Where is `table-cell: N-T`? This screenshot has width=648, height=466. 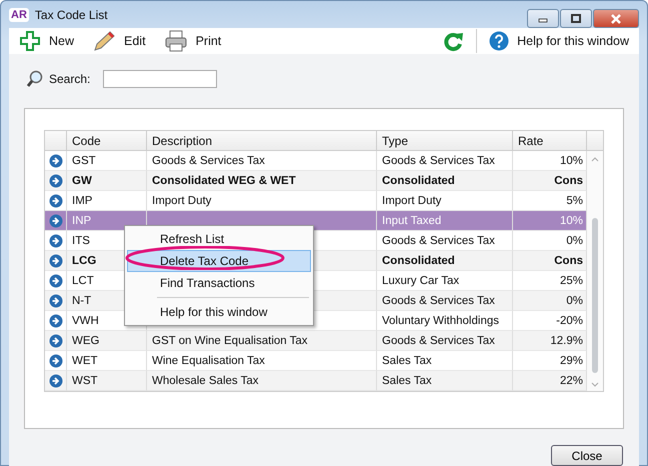 table-cell: N-T is located at coordinates (82, 300).